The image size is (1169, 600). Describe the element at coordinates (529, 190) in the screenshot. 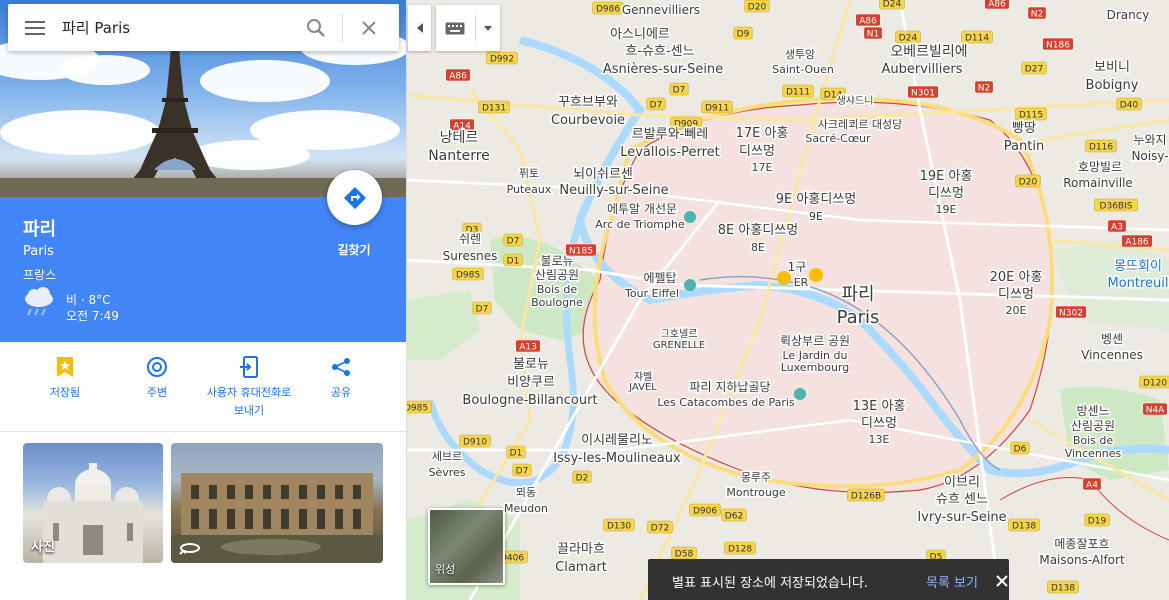

I see `map-place-label: Puteaux` at that location.